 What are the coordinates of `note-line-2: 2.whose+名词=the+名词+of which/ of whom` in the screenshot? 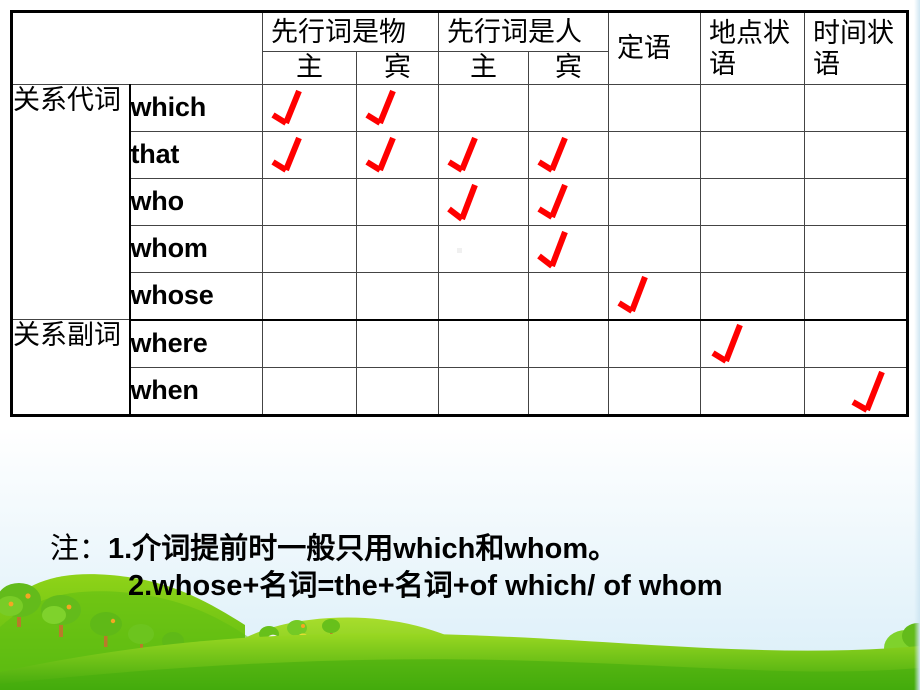 It's located at (460, 586).